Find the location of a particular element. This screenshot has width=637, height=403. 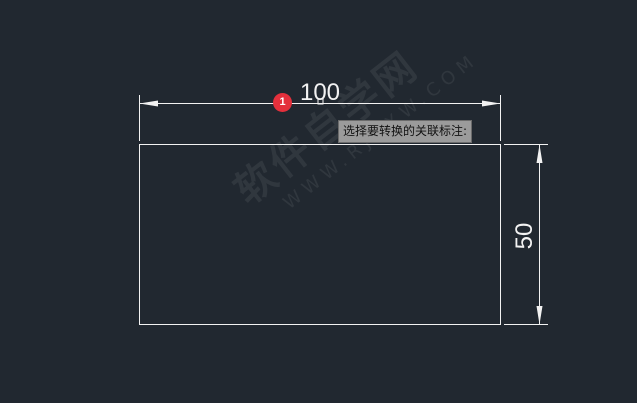

step-badge: 1 is located at coordinates (282, 102).